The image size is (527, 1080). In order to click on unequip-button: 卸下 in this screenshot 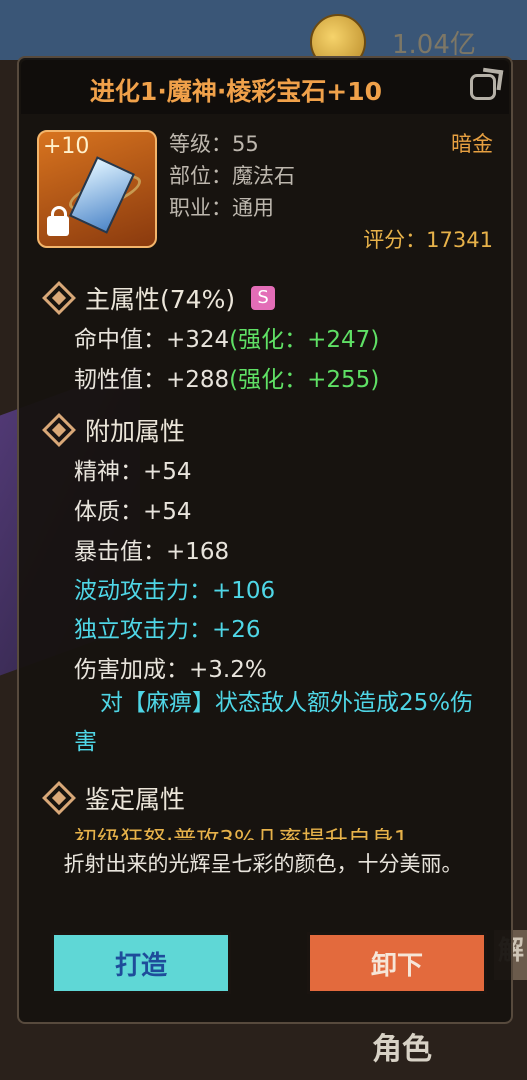, I will do `click(397, 963)`.